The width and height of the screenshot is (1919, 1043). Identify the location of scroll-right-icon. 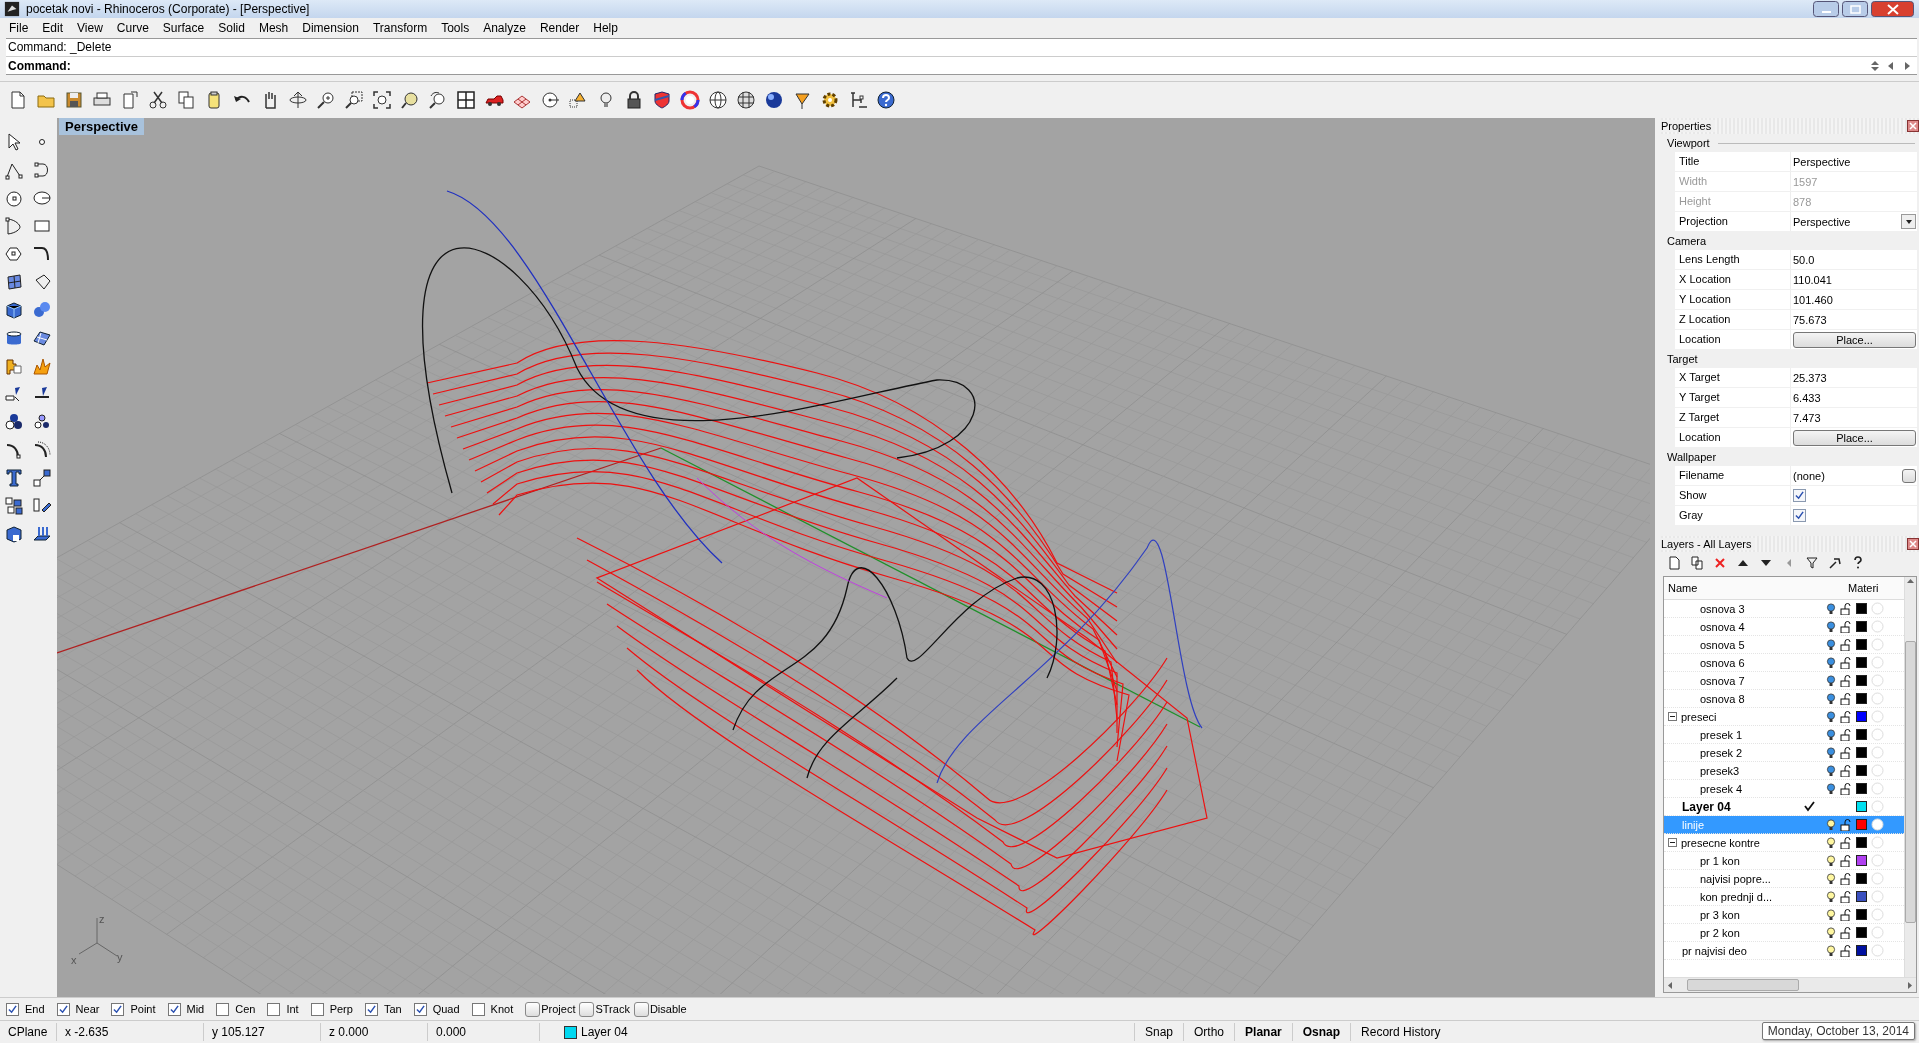
(1909, 985).